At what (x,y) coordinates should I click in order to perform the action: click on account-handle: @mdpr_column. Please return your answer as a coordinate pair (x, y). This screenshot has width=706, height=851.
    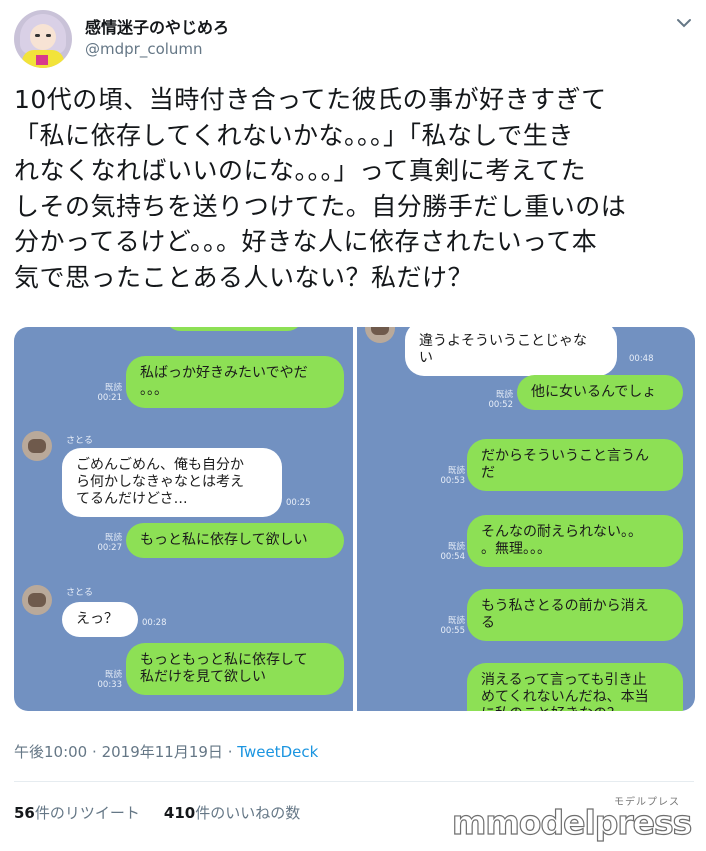
    Looking at the image, I should click on (144, 49).